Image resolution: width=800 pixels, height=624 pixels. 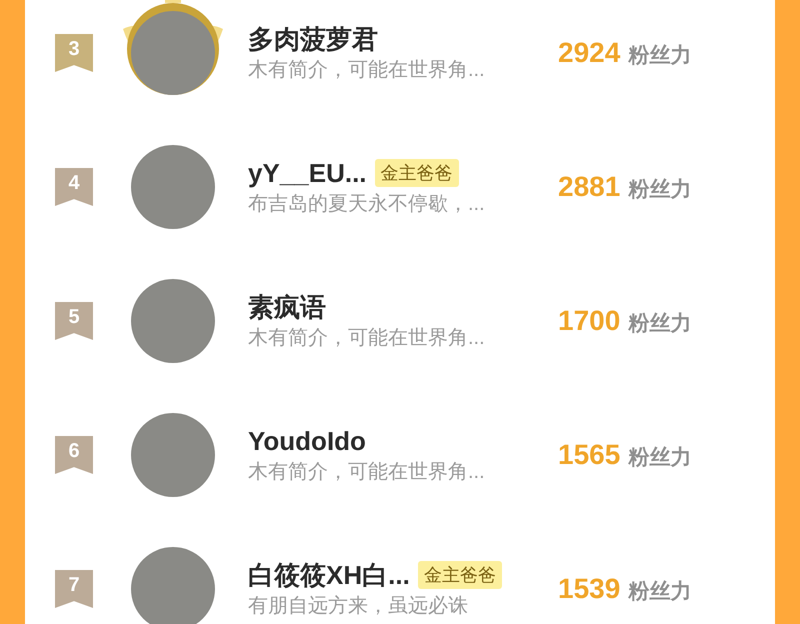 I want to click on rank-badge: 5, so click(x=74, y=321).